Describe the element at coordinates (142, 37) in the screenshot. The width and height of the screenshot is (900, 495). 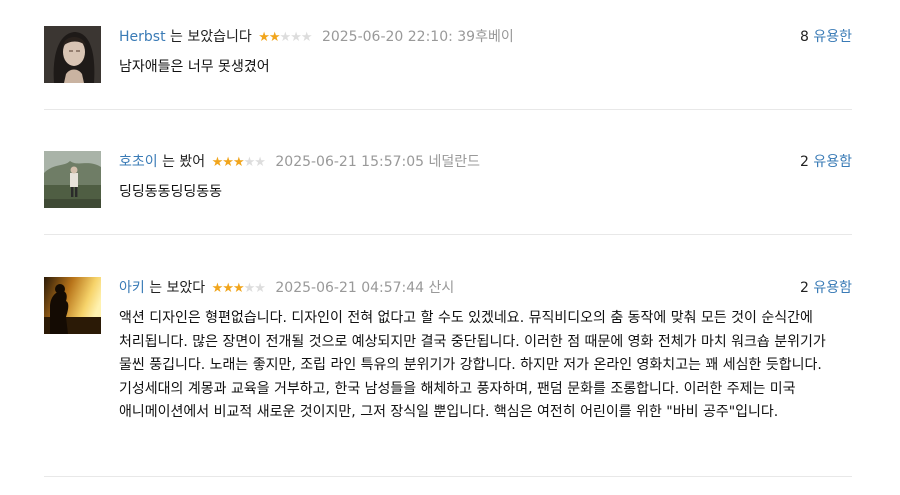
I see `username-link: Herbst` at that location.